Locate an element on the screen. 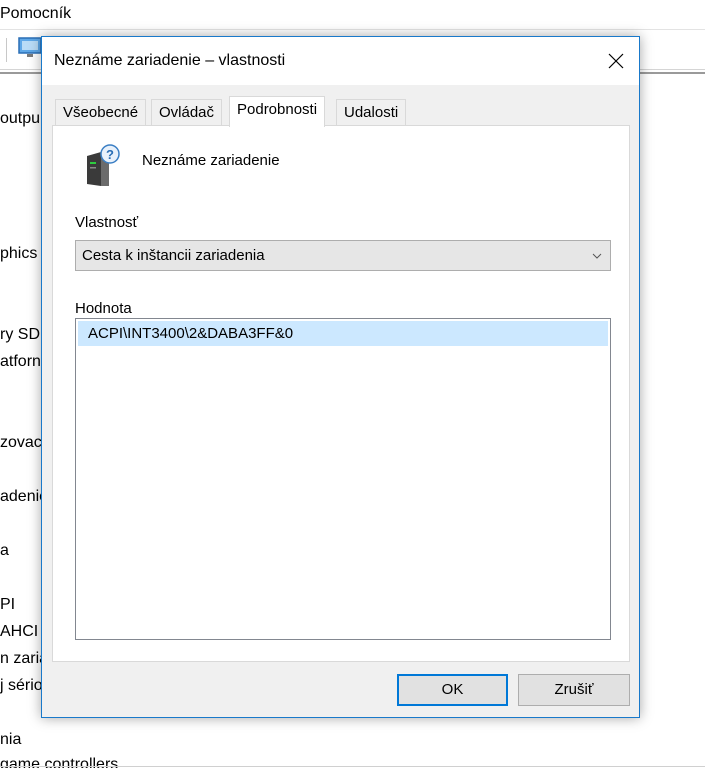 The width and height of the screenshot is (705, 772). close-icon is located at coordinates (616, 61).